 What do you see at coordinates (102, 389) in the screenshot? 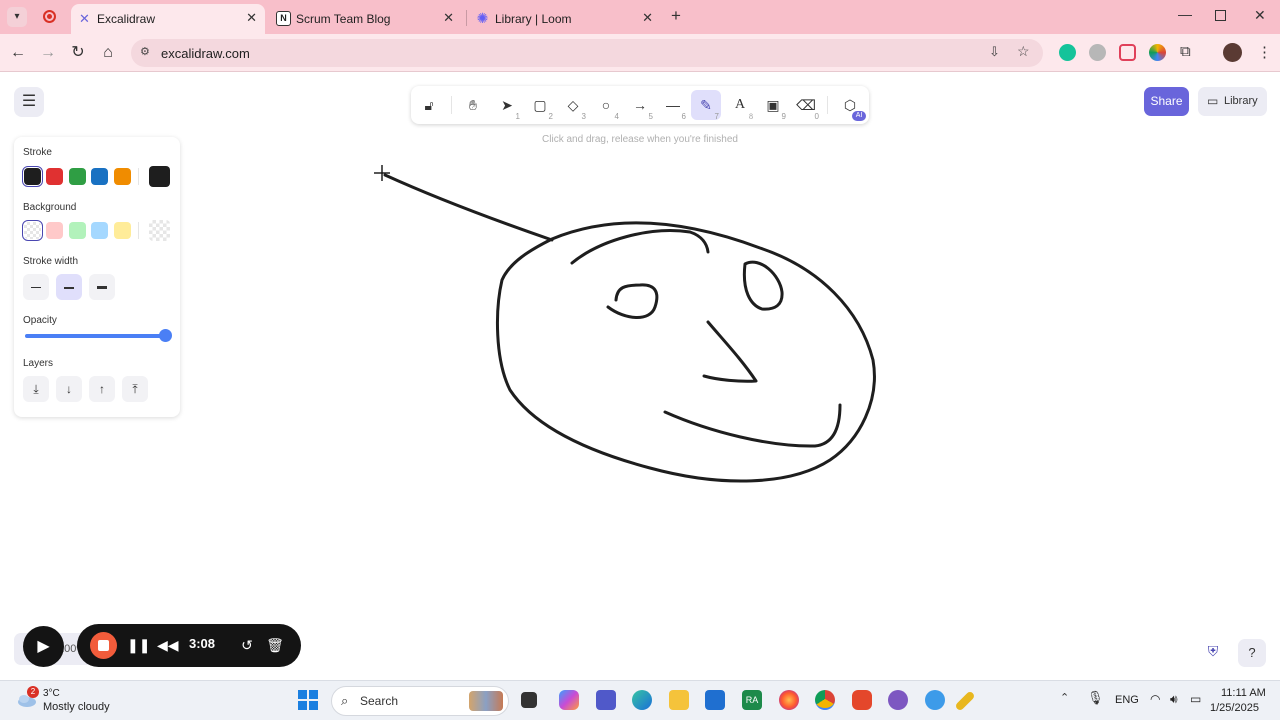
I see `bring-forward-icon: ↑` at bounding box center [102, 389].